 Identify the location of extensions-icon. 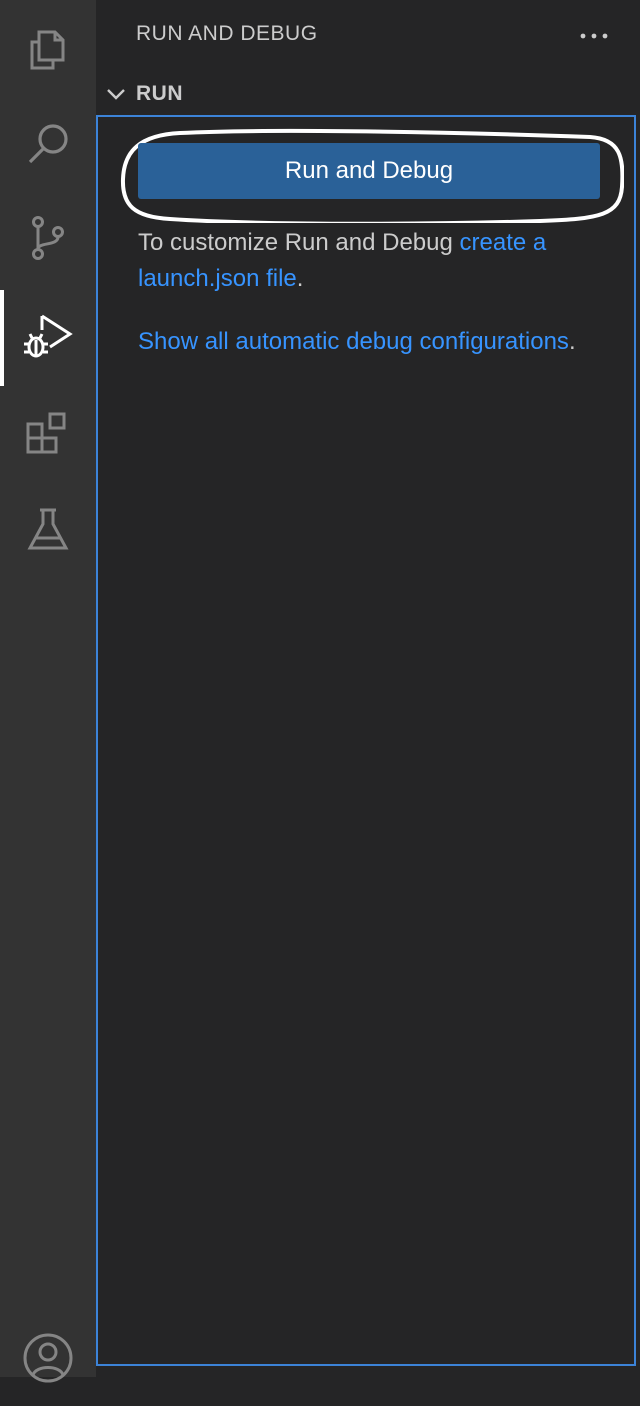
(48, 434).